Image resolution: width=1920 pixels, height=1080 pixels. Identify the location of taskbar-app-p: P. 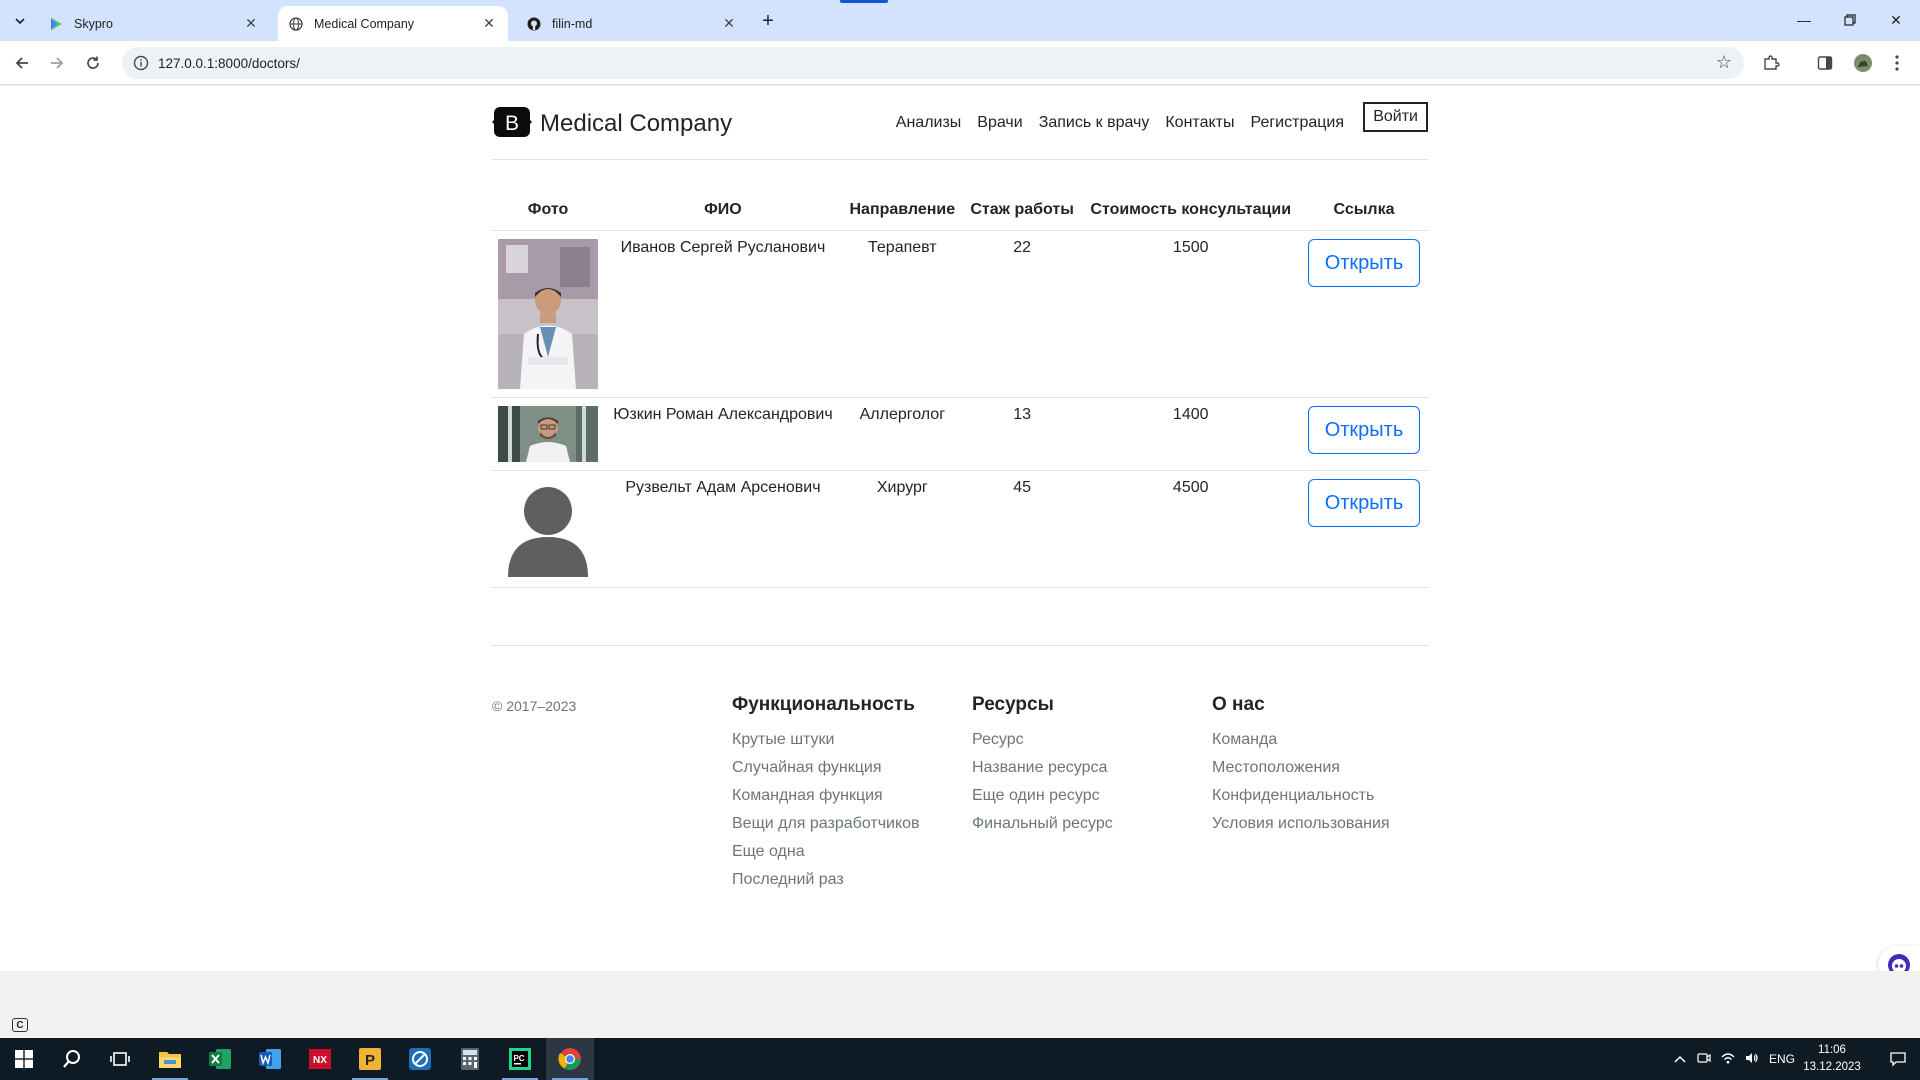
(370, 1059).